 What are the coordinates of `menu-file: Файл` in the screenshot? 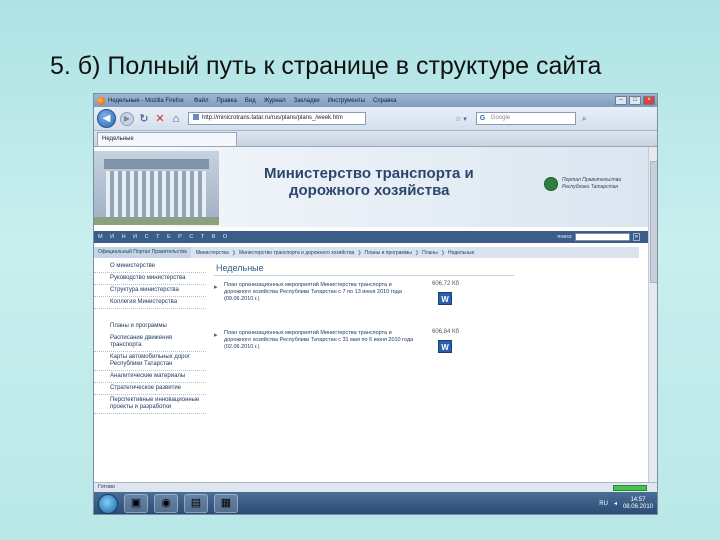 It's located at (201, 101).